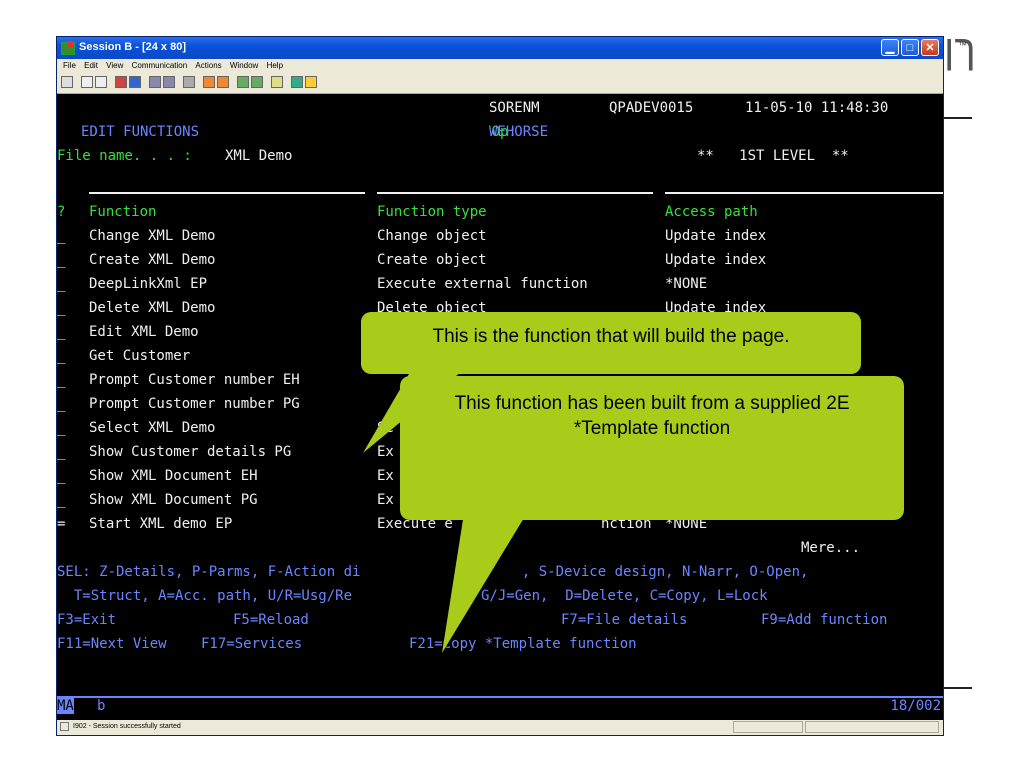  I want to click on clipboard-icon, so click(277, 82).